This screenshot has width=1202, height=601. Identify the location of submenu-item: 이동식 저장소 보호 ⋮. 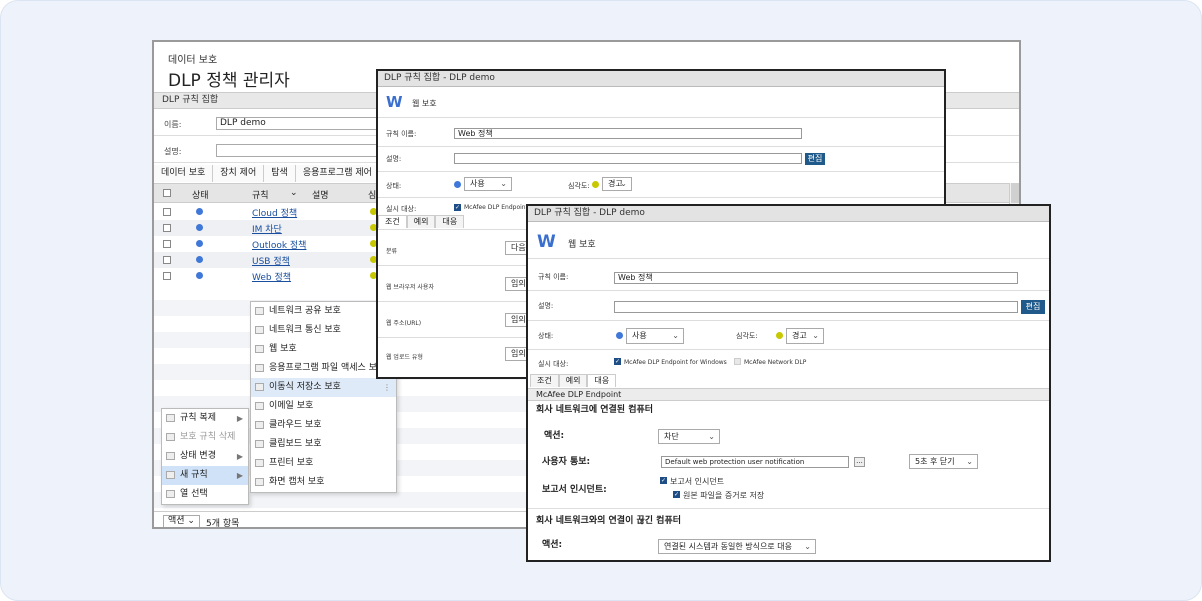
(323, 387).